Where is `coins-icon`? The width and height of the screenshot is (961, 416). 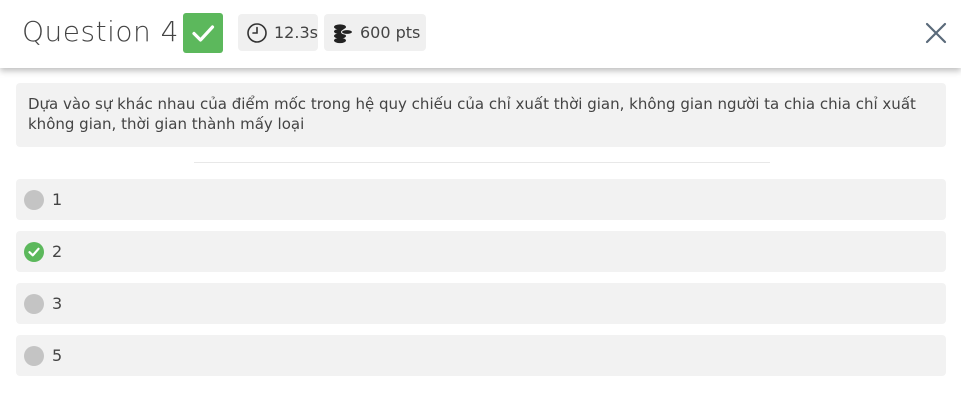
coins-icon is located at coordinates (343, 33).